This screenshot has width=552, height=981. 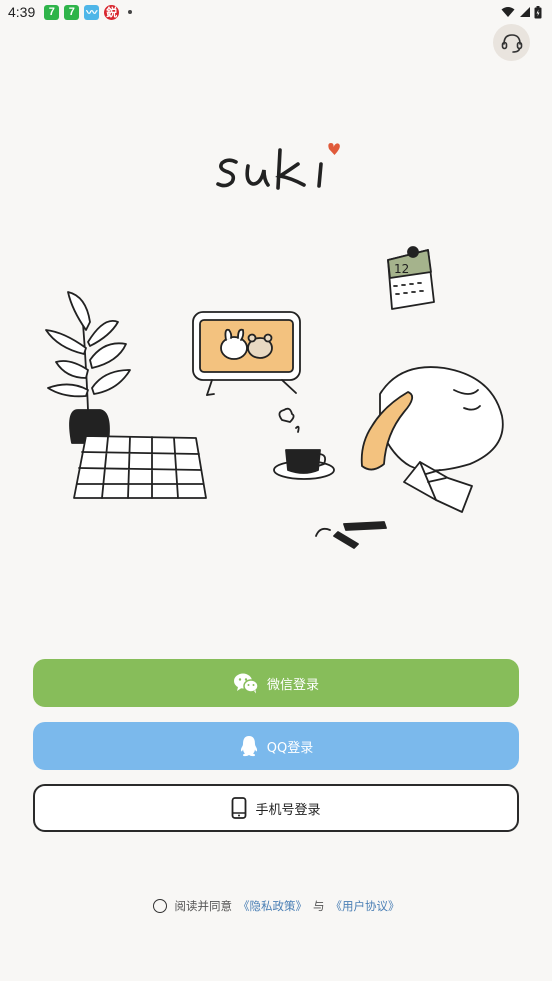 What do you see at coordinates (411, 278) in the screenshot?
I see `calendar-icon: 12` at bounding box center [411, 278].